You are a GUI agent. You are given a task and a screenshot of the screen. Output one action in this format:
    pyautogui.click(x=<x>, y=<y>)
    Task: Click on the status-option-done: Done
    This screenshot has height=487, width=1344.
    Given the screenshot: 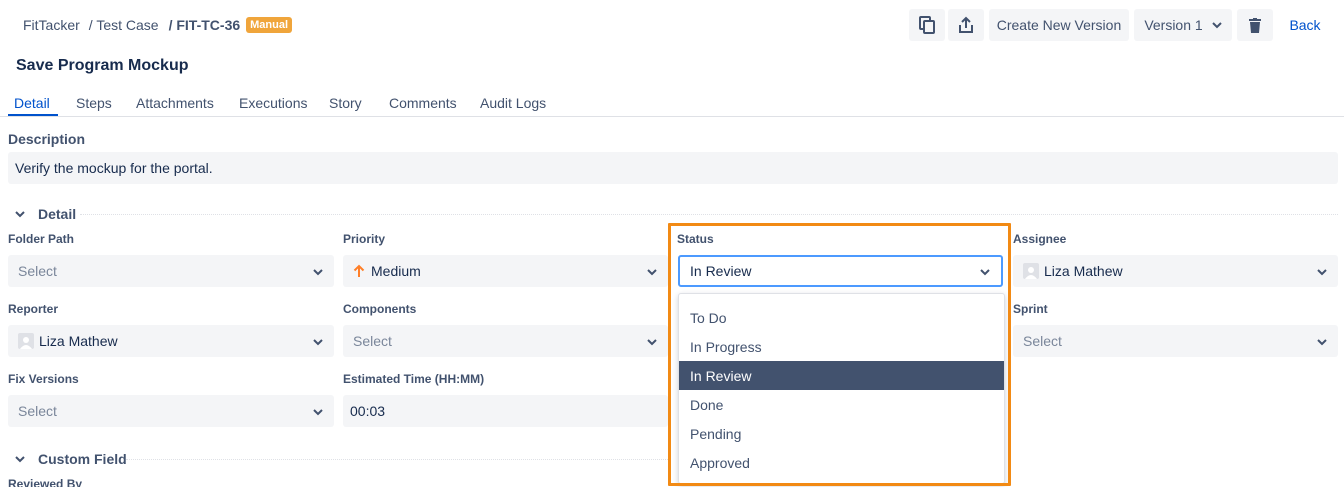 What is the action you would take?
    pyautogui.click(x=841, y=404)
    